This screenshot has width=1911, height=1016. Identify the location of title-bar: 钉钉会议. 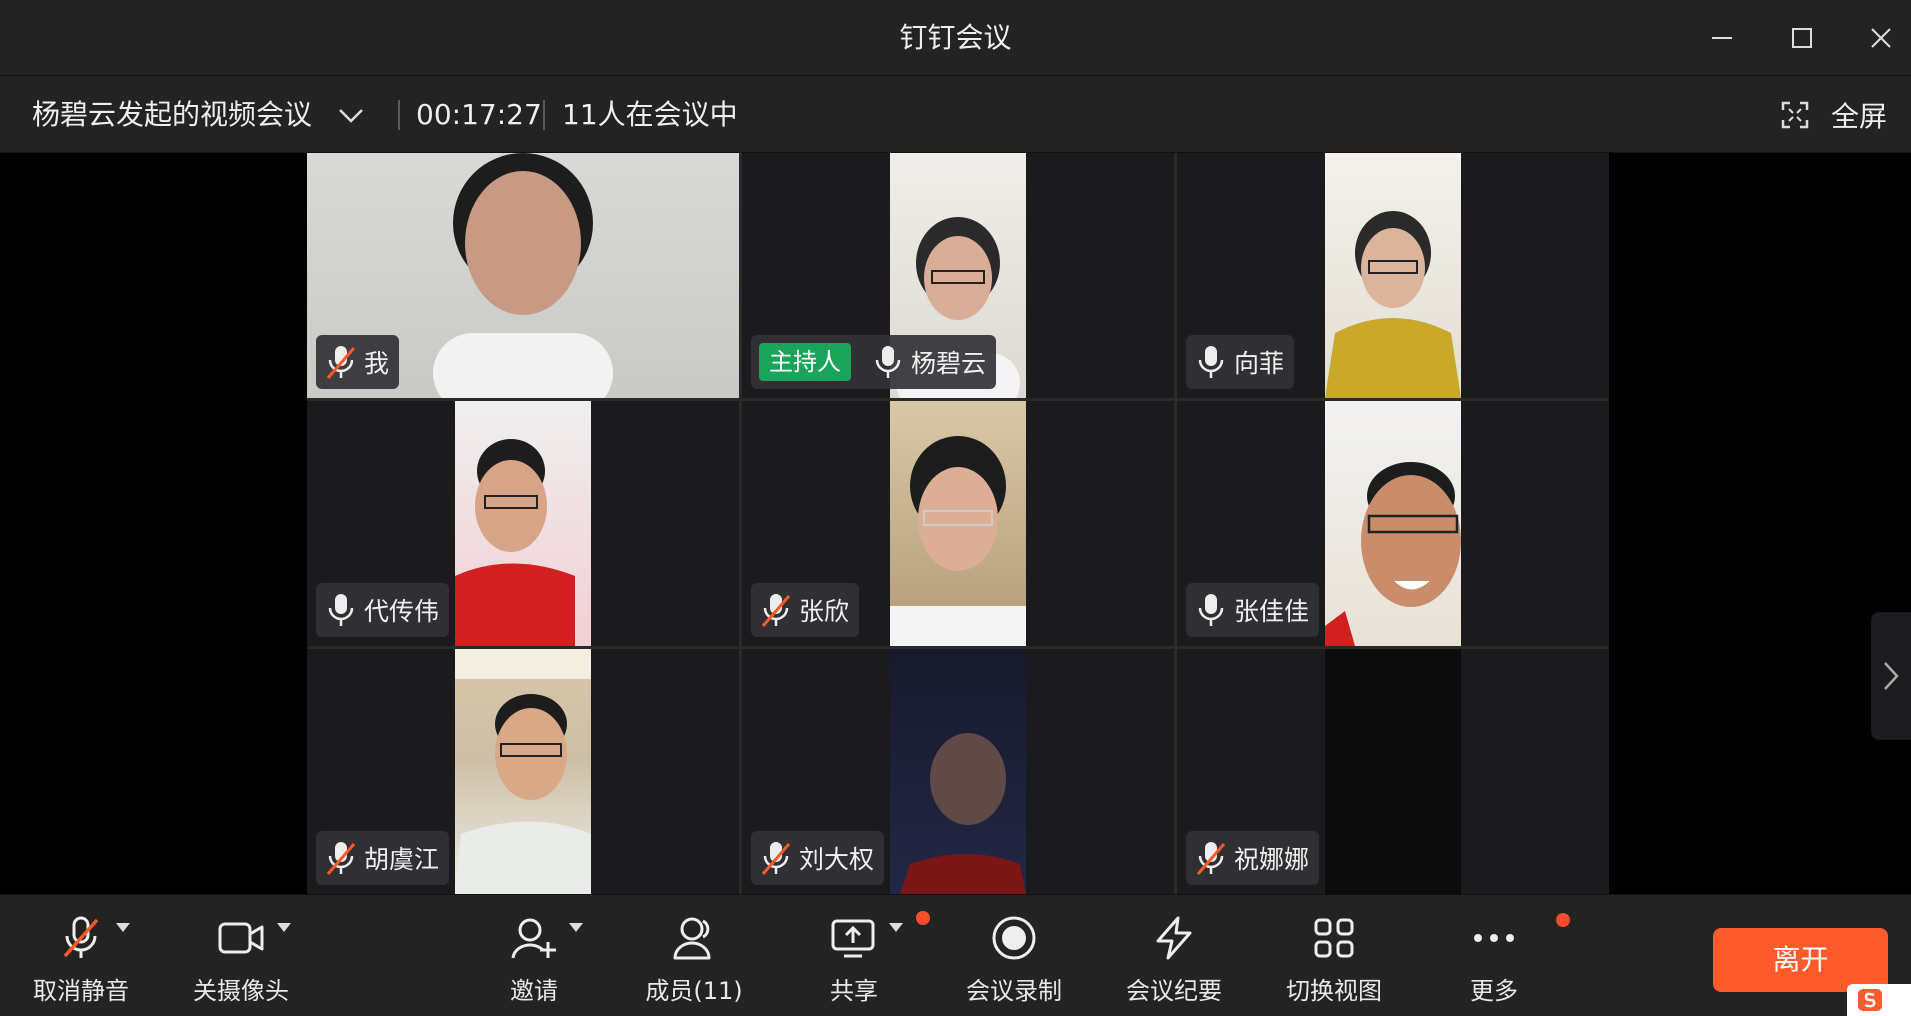
(955, 38).